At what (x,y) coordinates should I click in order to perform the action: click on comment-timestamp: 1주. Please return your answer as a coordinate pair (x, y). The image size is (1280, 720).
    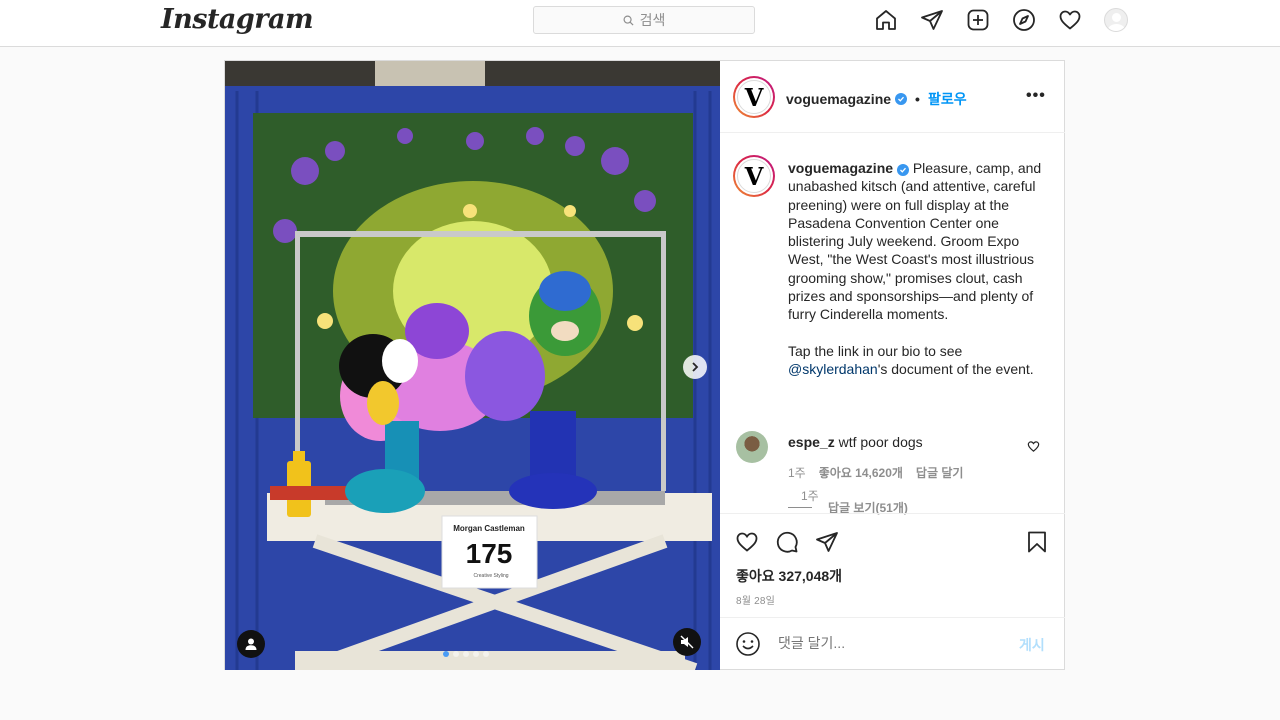
    Looking at the image, I should click on (797, 472).